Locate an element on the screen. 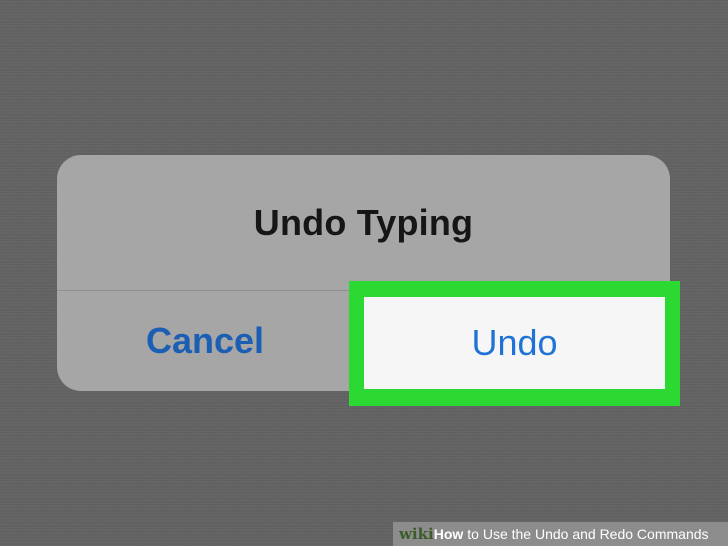  undo-button: Undo is located at coordinates (514, 343).